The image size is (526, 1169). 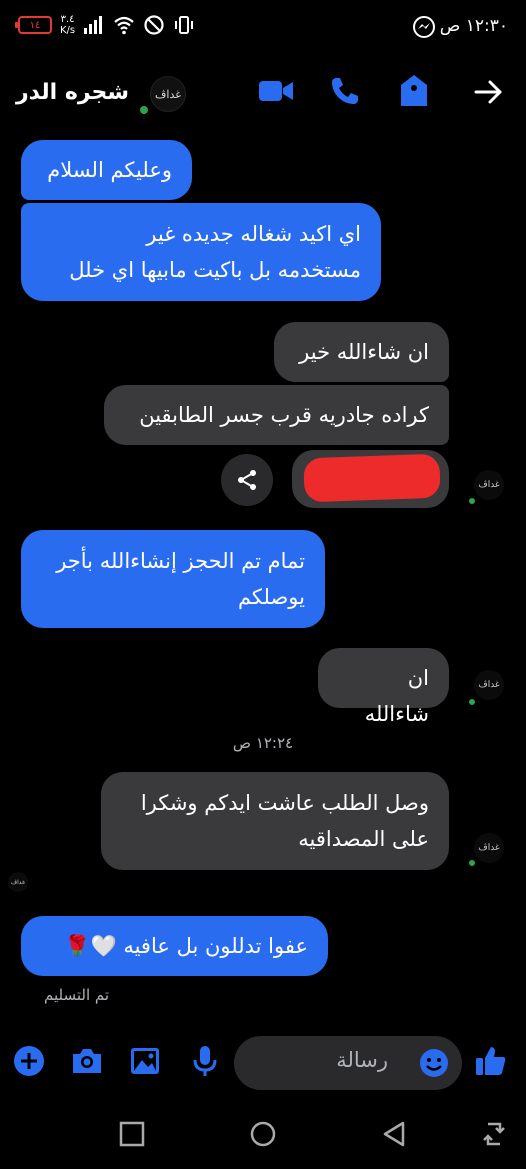 What do you see at coordinates (77, 995) in the screenshot?
I see `delivery-status: تم التسليم` at bounding box center [77, 995].